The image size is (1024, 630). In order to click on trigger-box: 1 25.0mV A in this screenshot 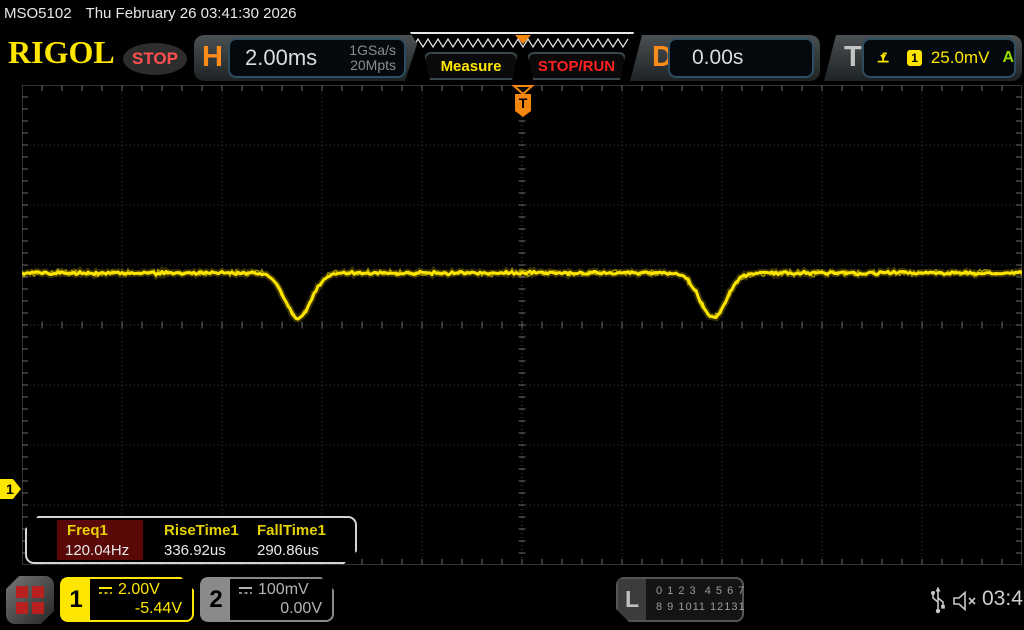, I will do `click(939, 58)`.